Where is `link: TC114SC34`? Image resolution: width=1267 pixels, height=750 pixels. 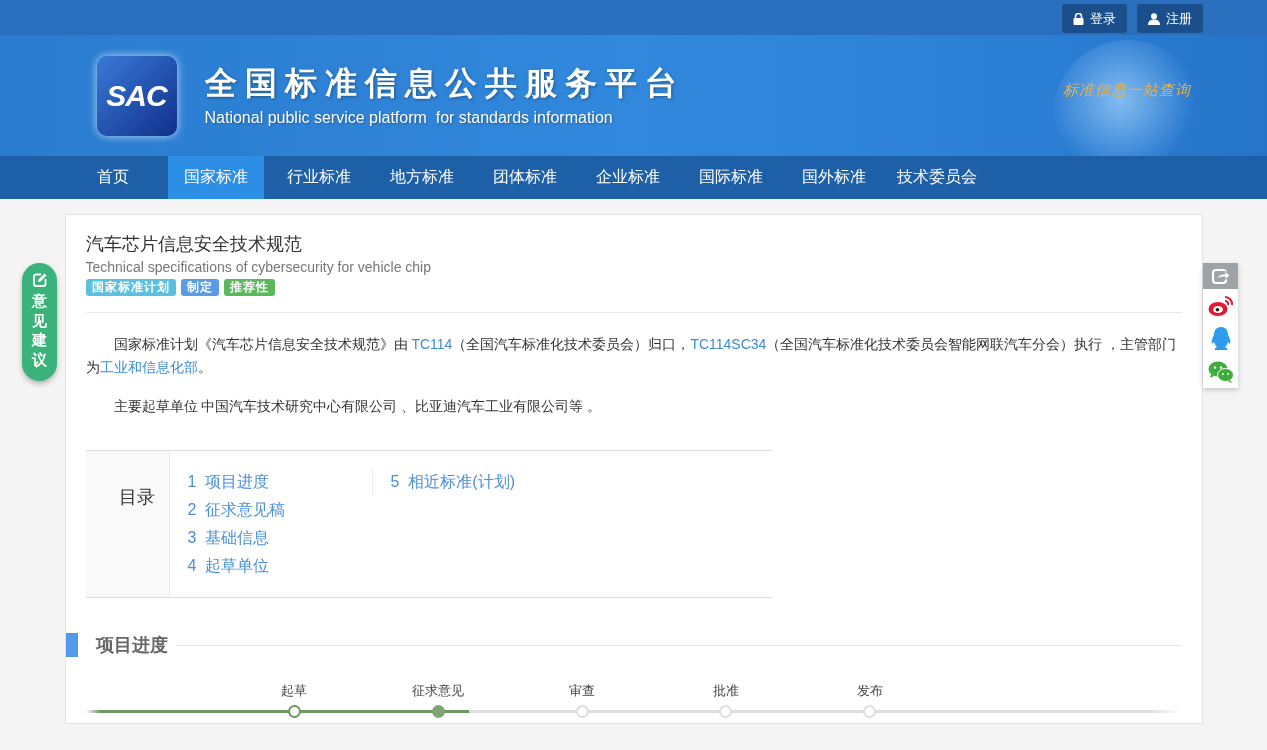
link: TC114SC34 is located at coordinates (728, 344).